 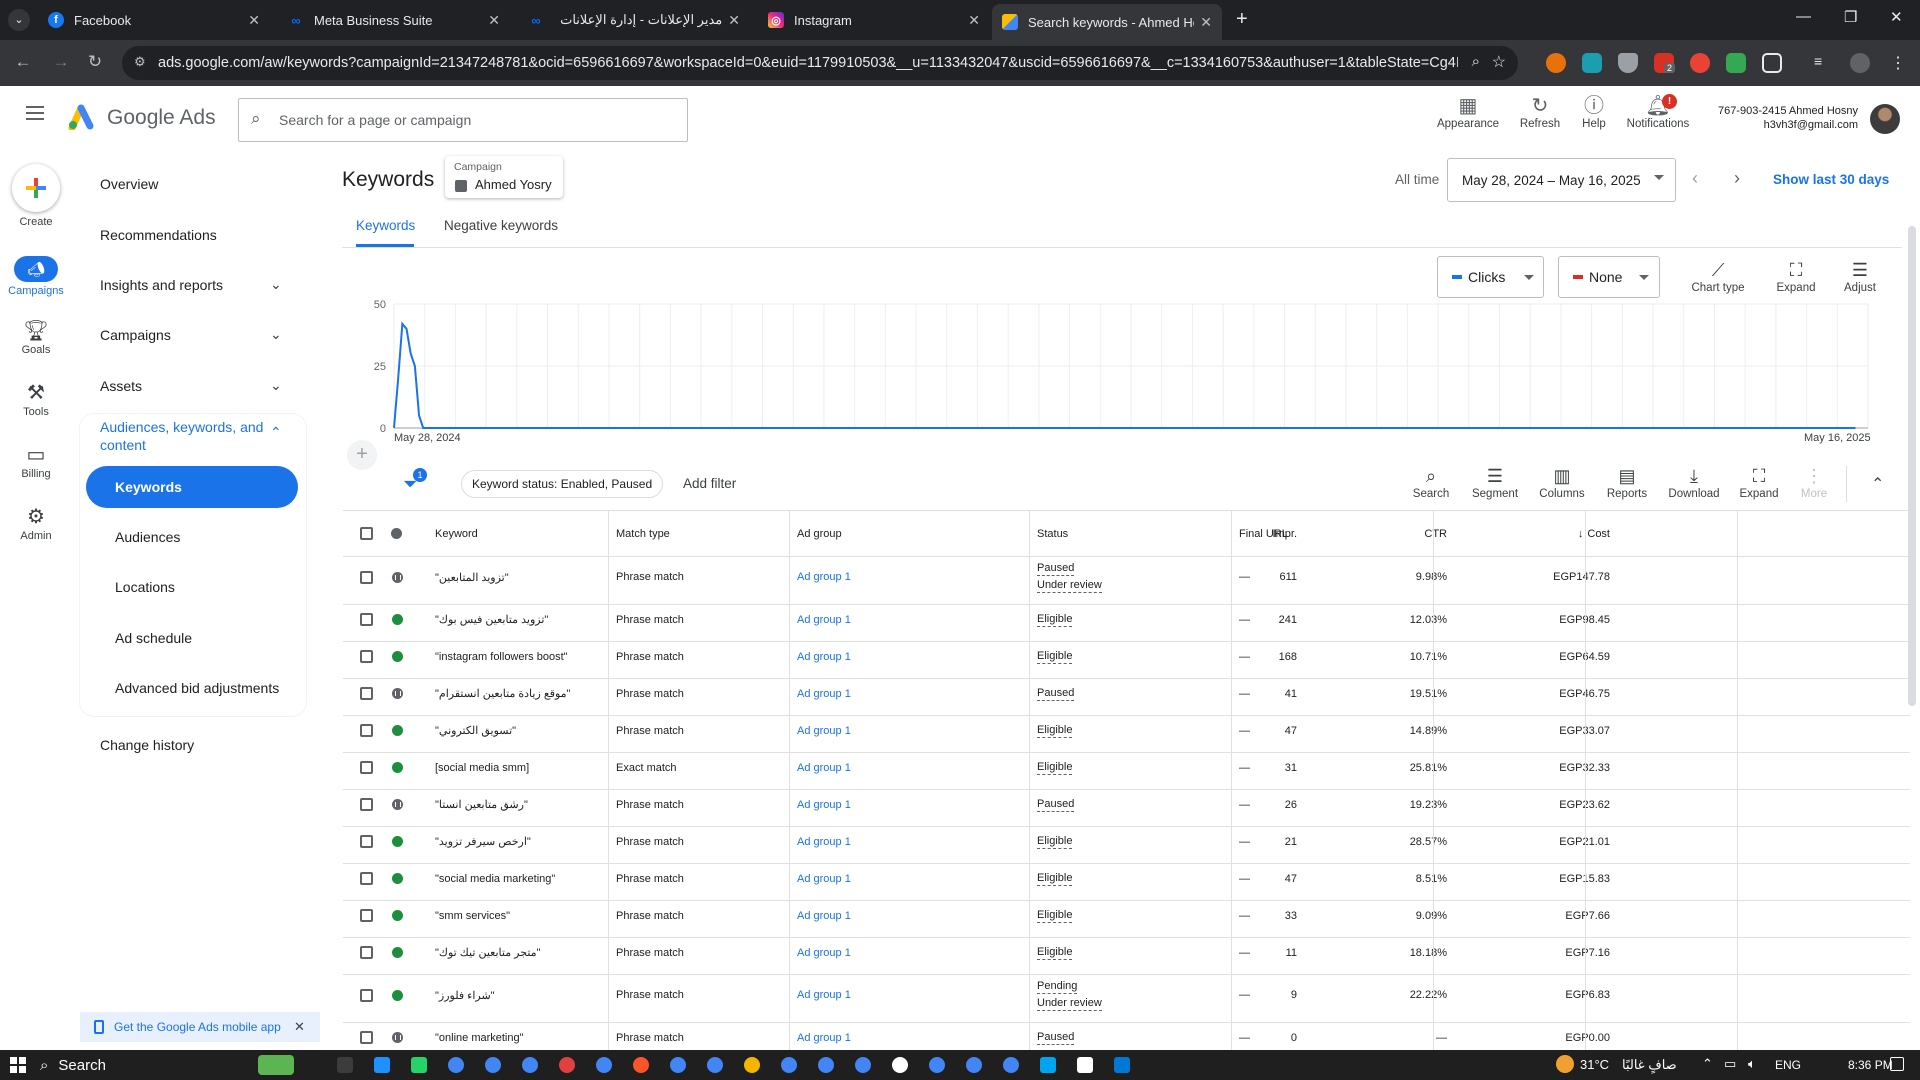 I want to click on status-text: Pending, so click(x=1057, y=986).